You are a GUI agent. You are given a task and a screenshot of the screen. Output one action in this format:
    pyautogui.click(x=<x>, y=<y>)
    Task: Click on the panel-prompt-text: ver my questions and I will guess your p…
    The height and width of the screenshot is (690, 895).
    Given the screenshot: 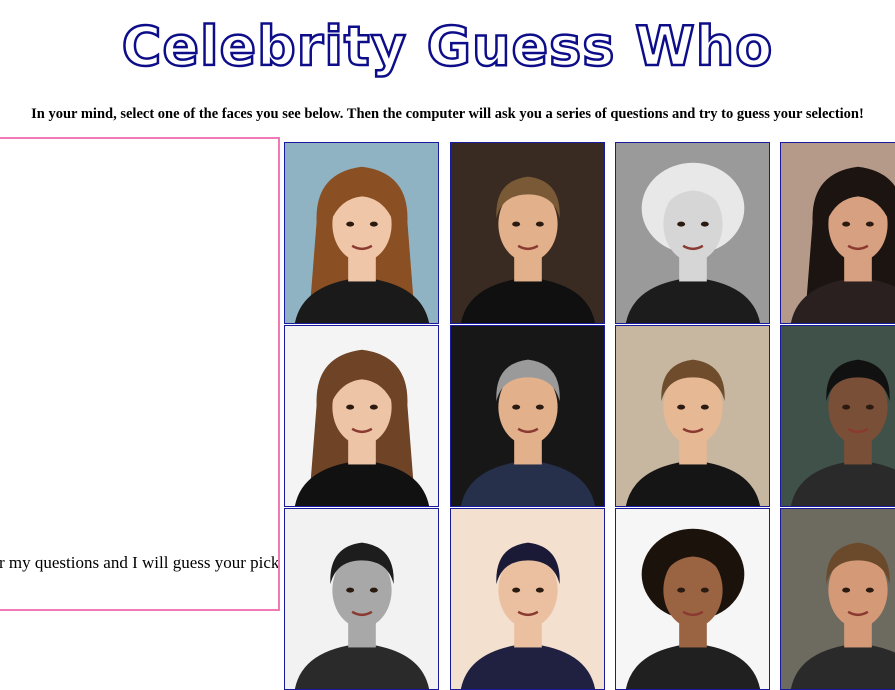 What is the action you would take?
    pyautogui.click(x=140, y=562)
    